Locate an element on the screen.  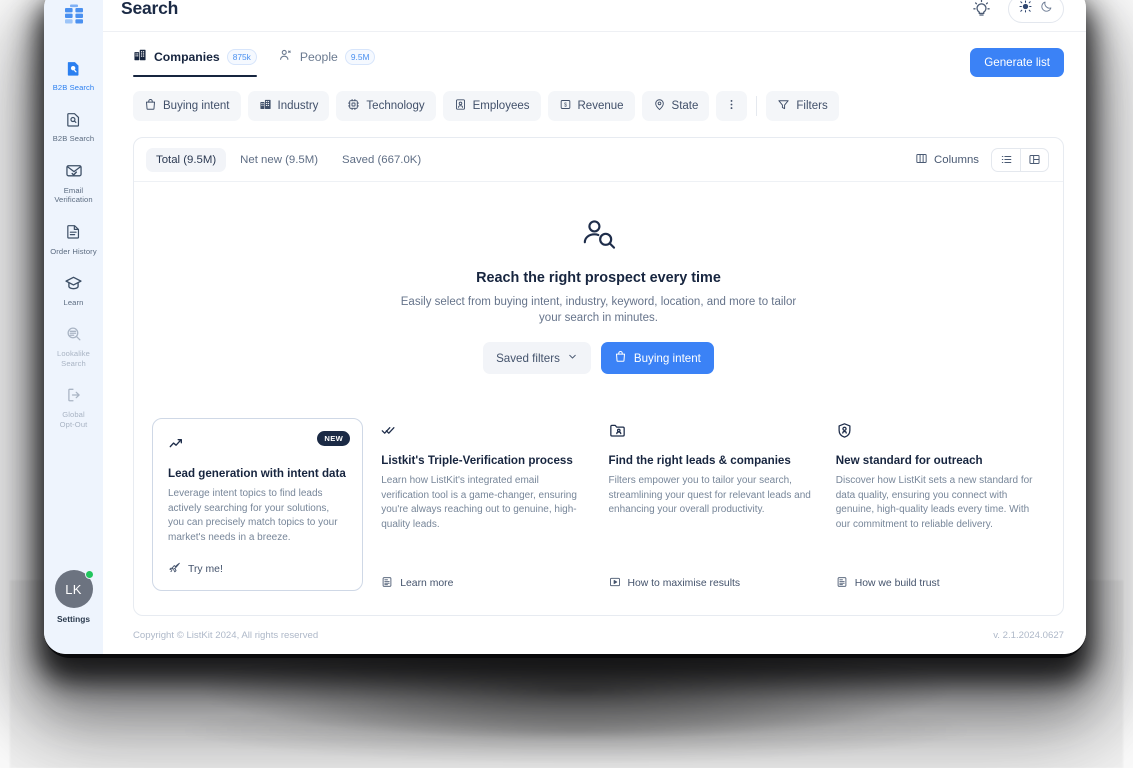
tab-people: People 9.5M is located at coordinates (327, 62).